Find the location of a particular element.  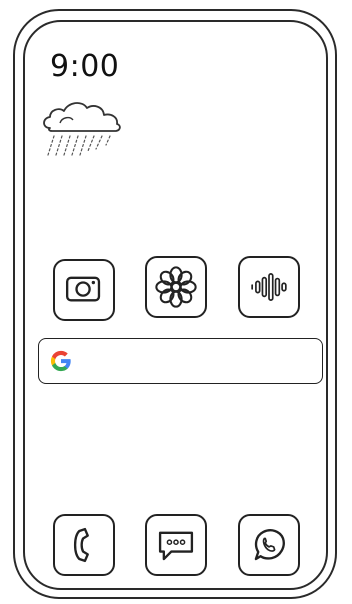

voice-app-button is located at coordinates (269, 287).